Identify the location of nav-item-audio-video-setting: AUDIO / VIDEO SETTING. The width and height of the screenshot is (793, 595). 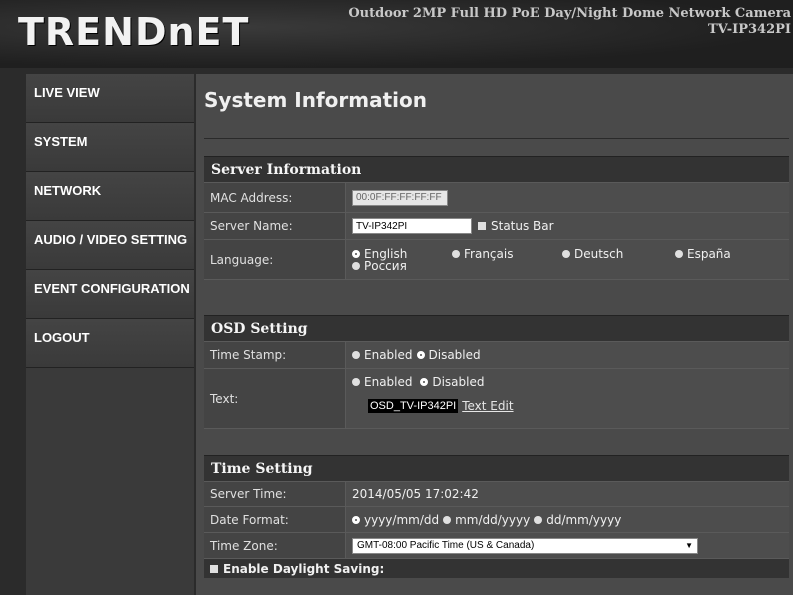
(110, 245).